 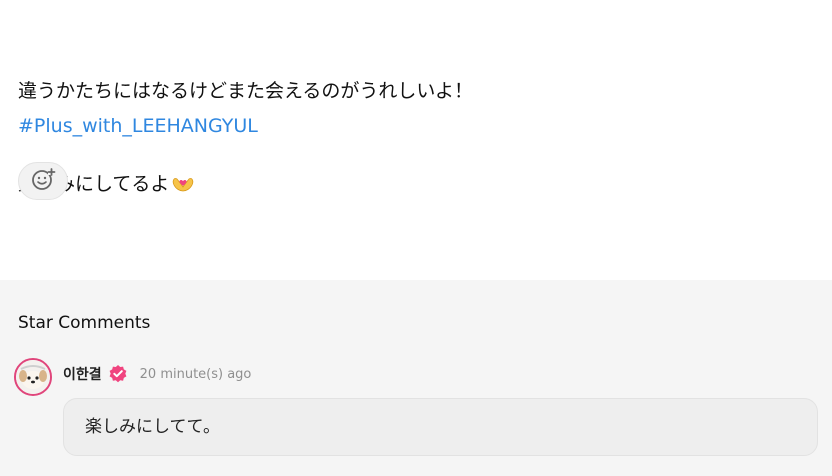 I want to click on heart-hands-emoji-icon, so click(x=183, y=187).